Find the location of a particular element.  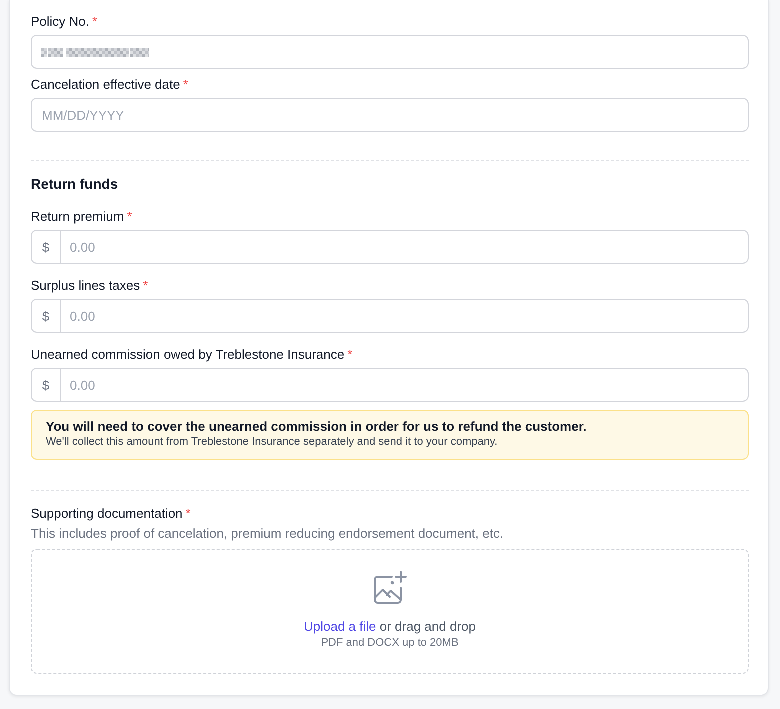

input-field is located at coordinates (390, 52).